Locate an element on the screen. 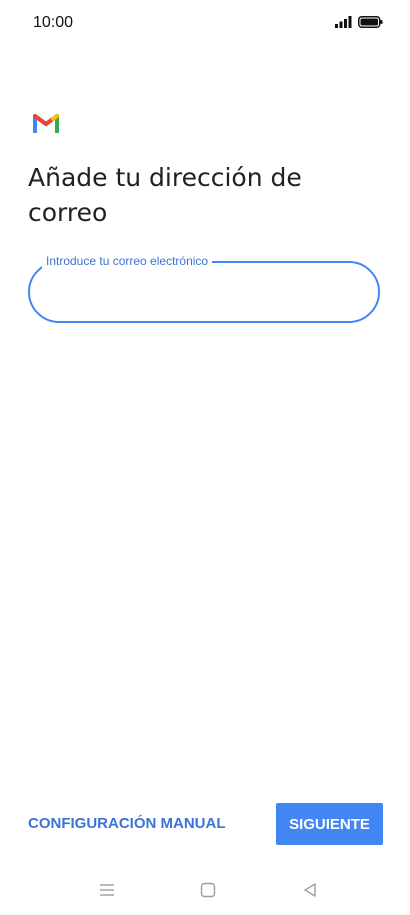 This screenshot has height=915, width=410. next-button: SIGUIENTE is located at coordinates (329, 824).